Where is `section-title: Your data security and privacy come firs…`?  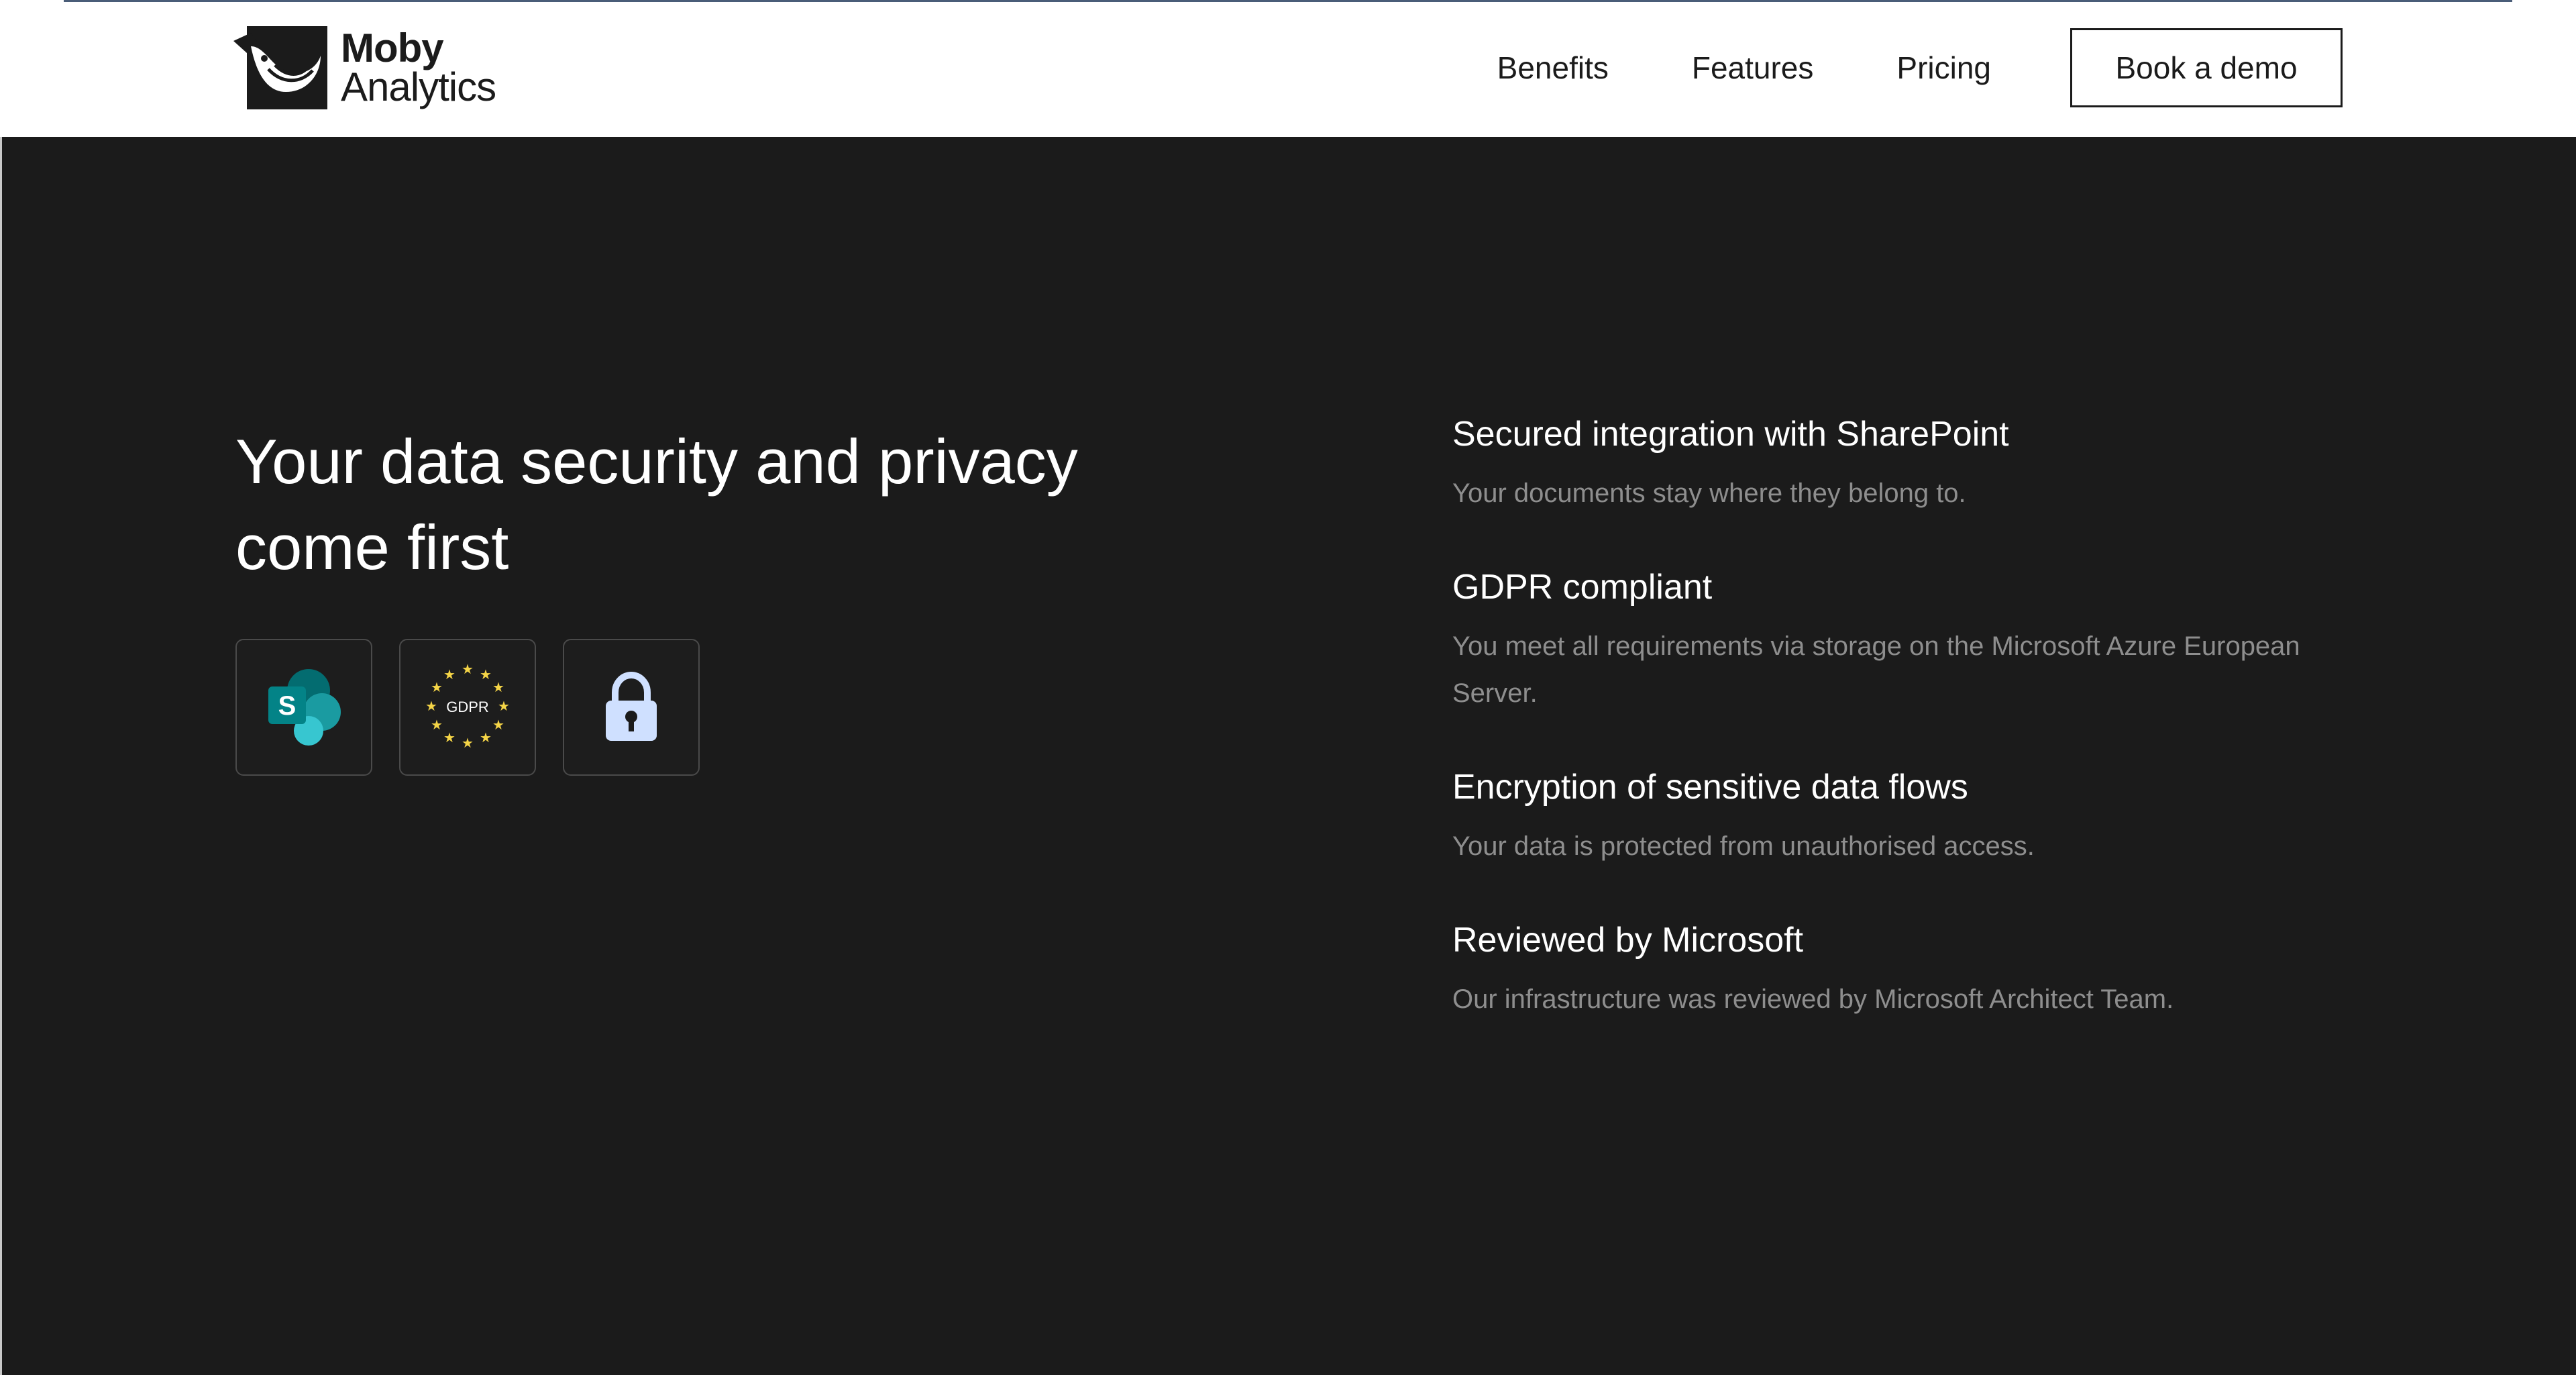
section-title: Your data security and privacy come firs… is located at coordinates (656, 504).